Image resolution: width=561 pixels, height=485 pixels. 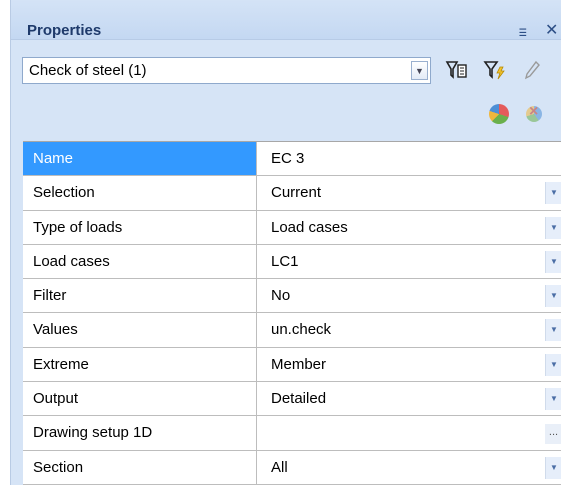 I want to click on property-row-extreme: Extreme Member ▼, so click(x=292, y=365).